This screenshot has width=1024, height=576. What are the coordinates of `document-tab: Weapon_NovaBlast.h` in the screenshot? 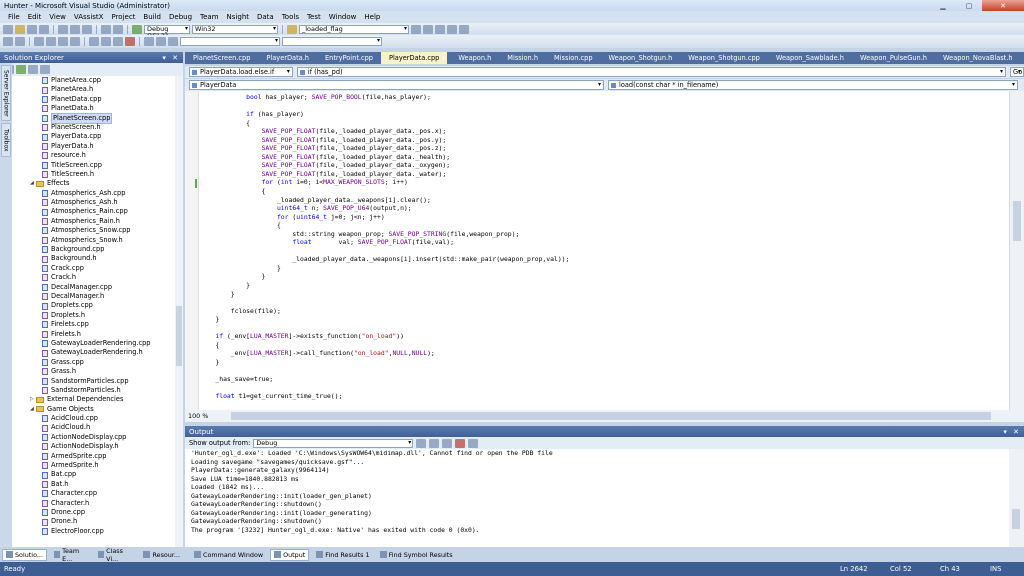 It's located at (978, 58).